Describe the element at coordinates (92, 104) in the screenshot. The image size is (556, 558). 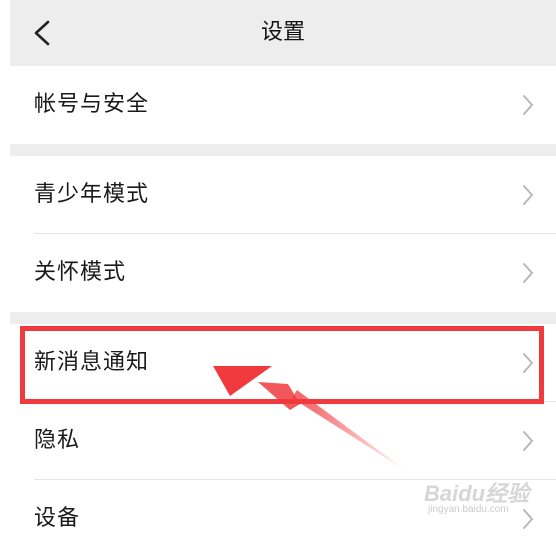
I see `settings-item-label: 帐号与安全` at that location.